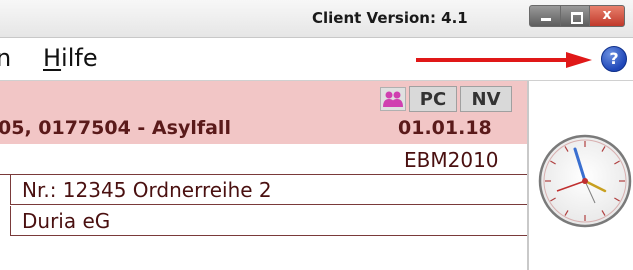  I want to click on window-controls: x, so click(577, 16).